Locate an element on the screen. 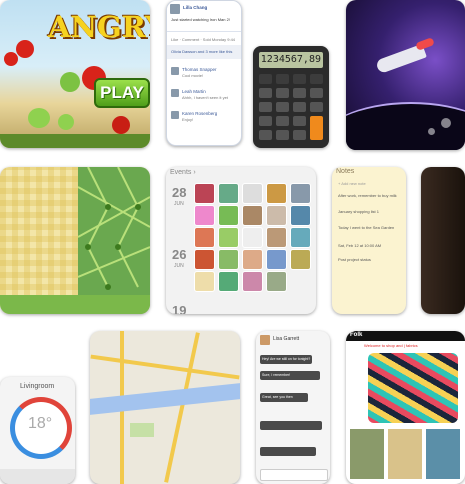 The image size is (465, 484). likes-text: Olivia Dawson and 3 more like this is located at coordinates (202, 51).